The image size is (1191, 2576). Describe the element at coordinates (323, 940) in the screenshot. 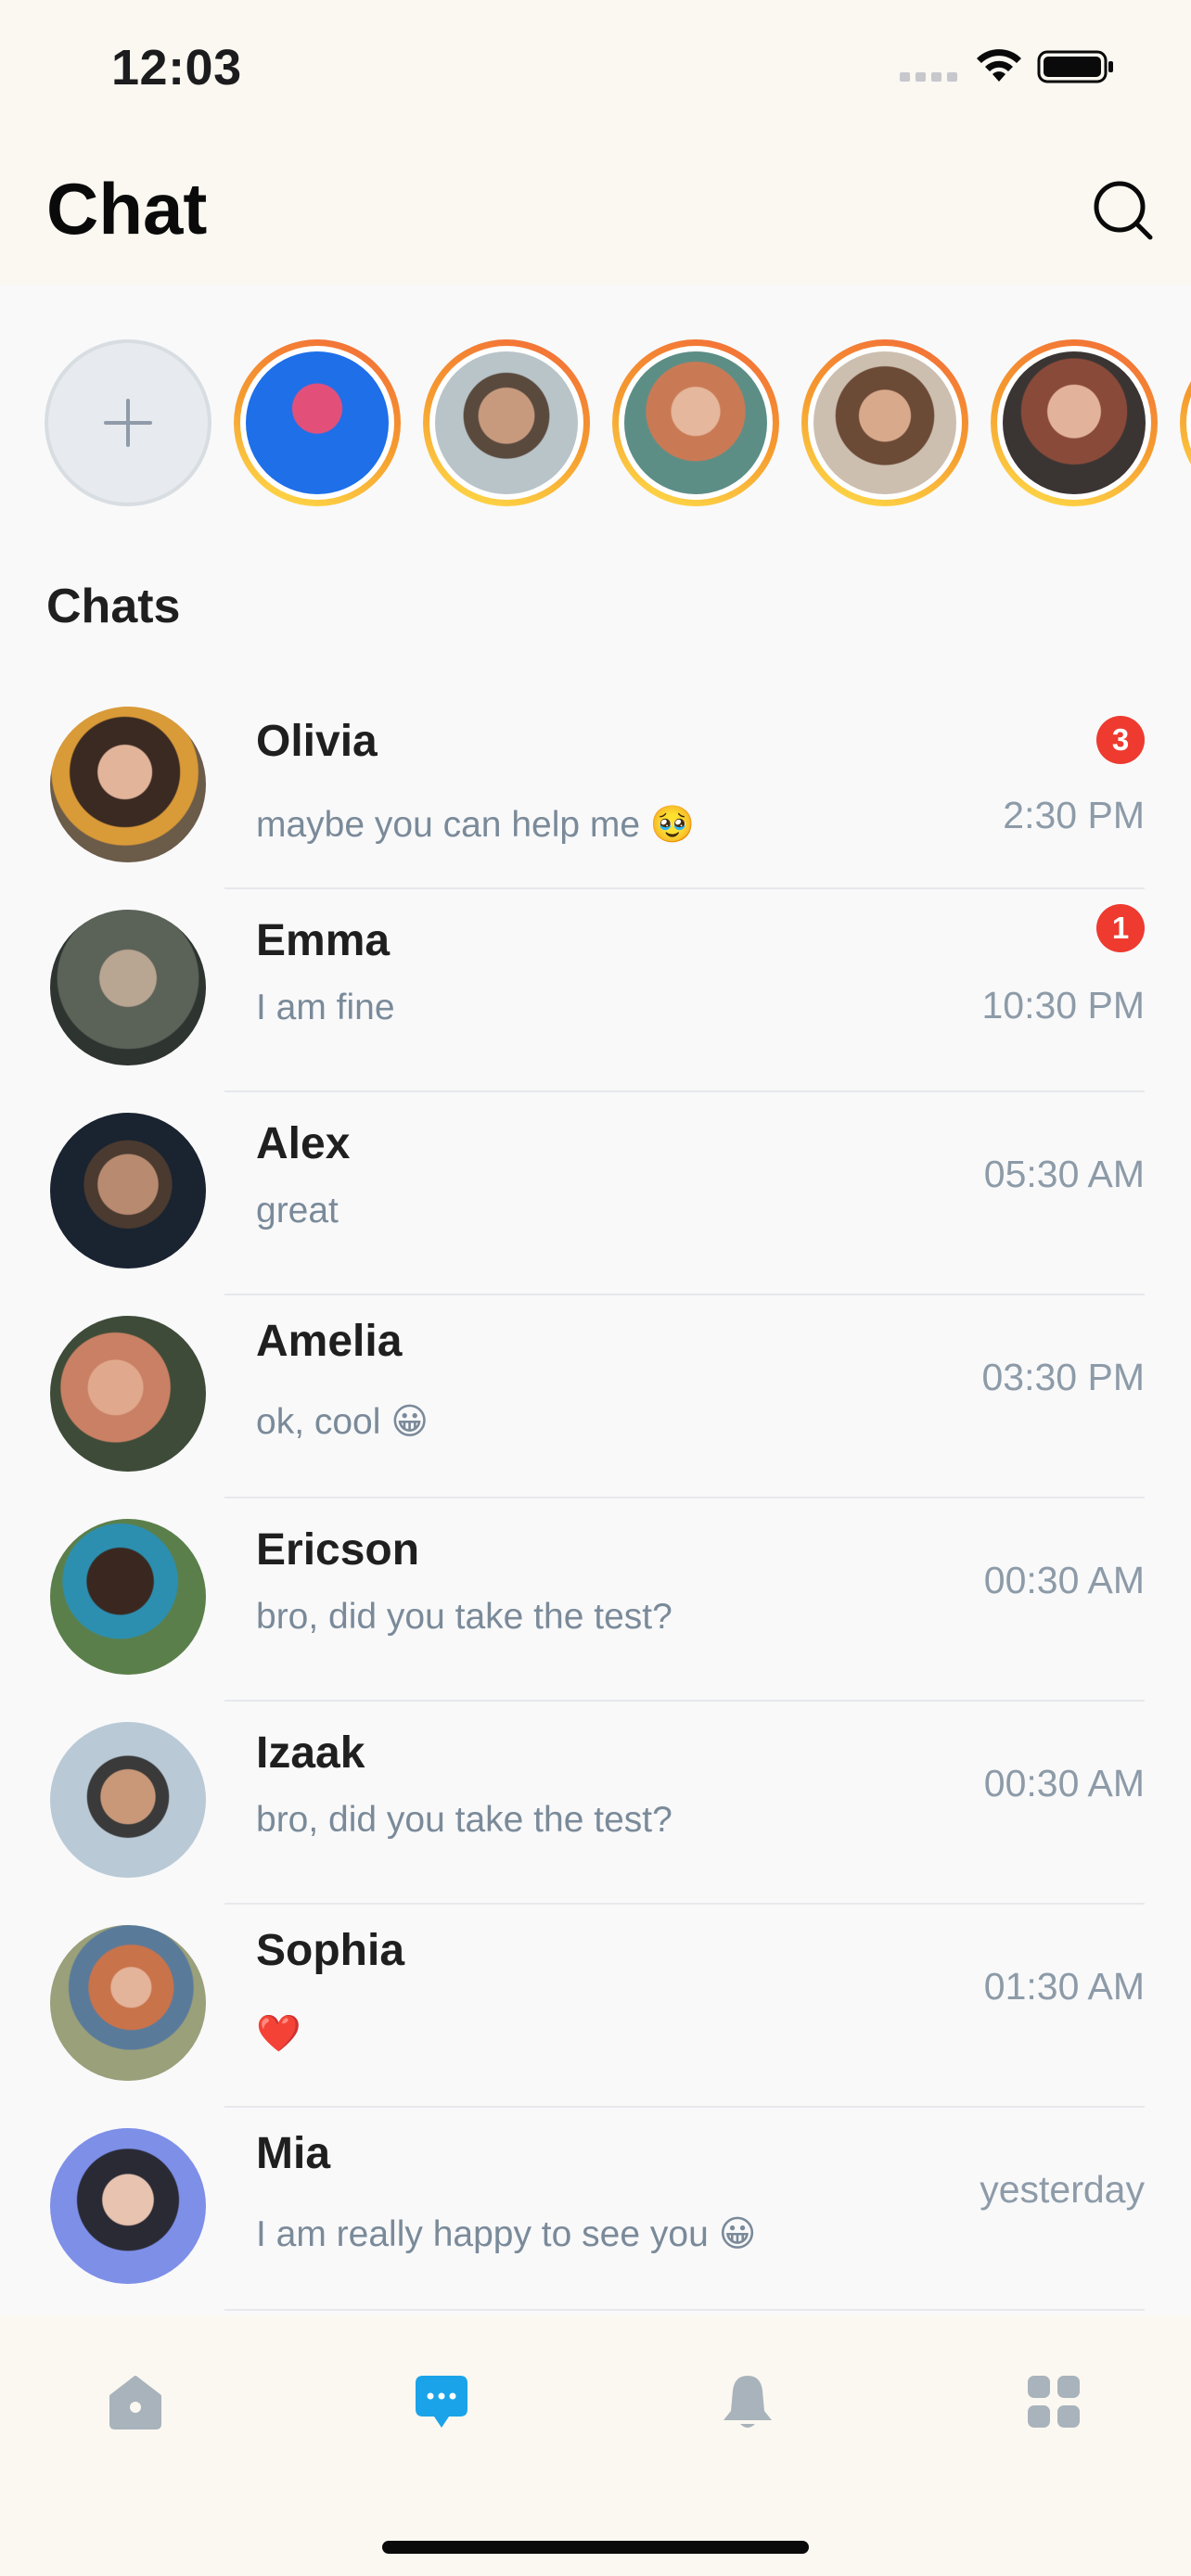

I see `chat-name: Emma` at that location.